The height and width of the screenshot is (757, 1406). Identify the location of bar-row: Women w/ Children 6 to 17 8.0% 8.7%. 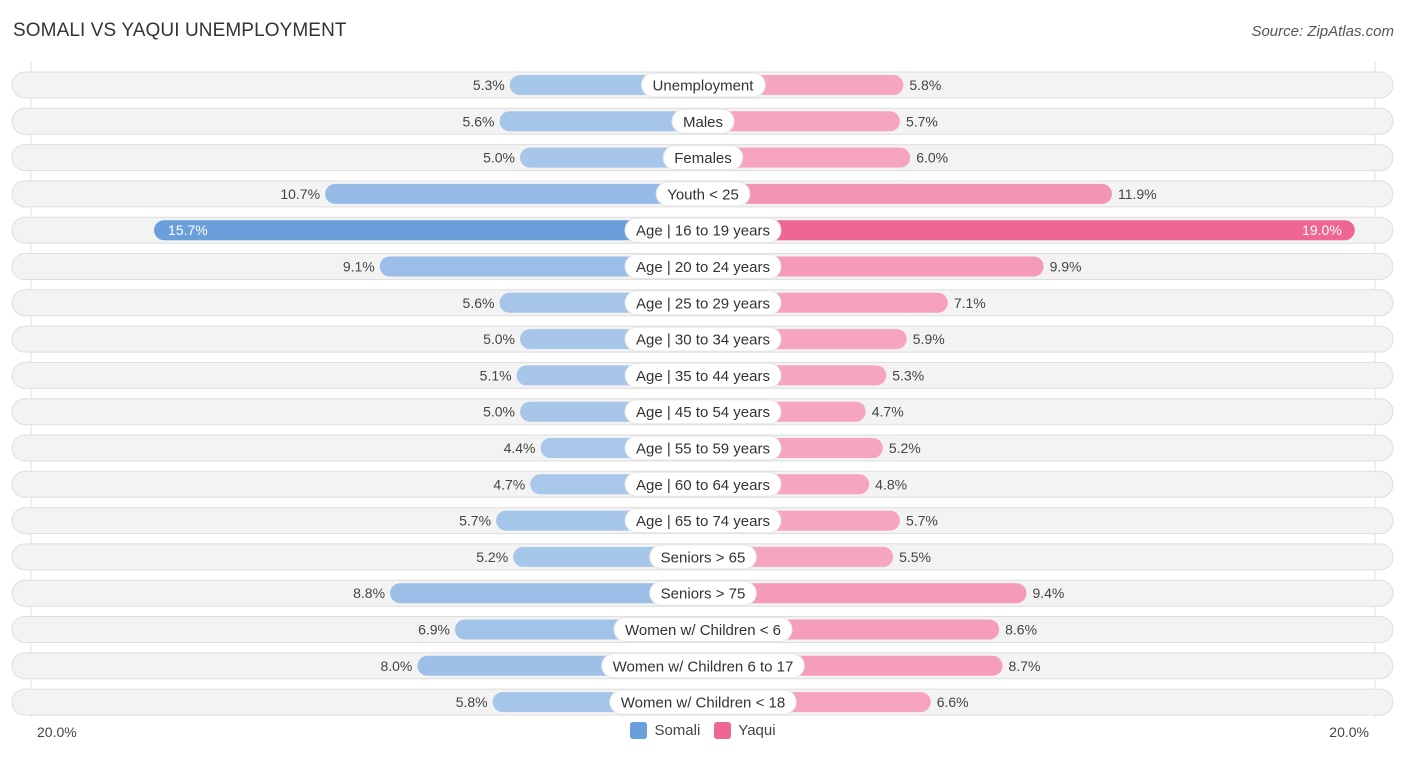
(702, 666).